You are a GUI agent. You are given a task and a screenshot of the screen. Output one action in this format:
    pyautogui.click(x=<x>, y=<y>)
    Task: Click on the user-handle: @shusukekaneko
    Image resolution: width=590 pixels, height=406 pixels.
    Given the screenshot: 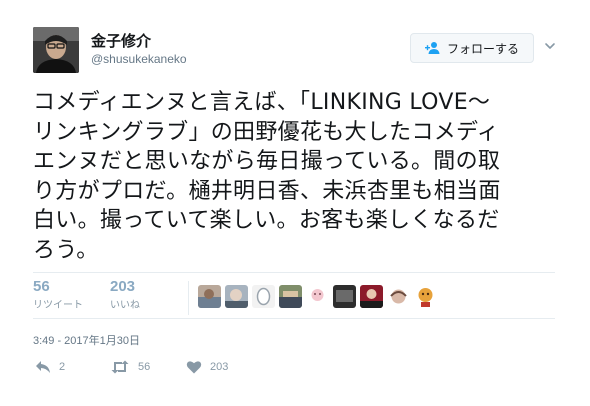 What is the action you would take?
    pyautogui.click(x=139, y=59)
    